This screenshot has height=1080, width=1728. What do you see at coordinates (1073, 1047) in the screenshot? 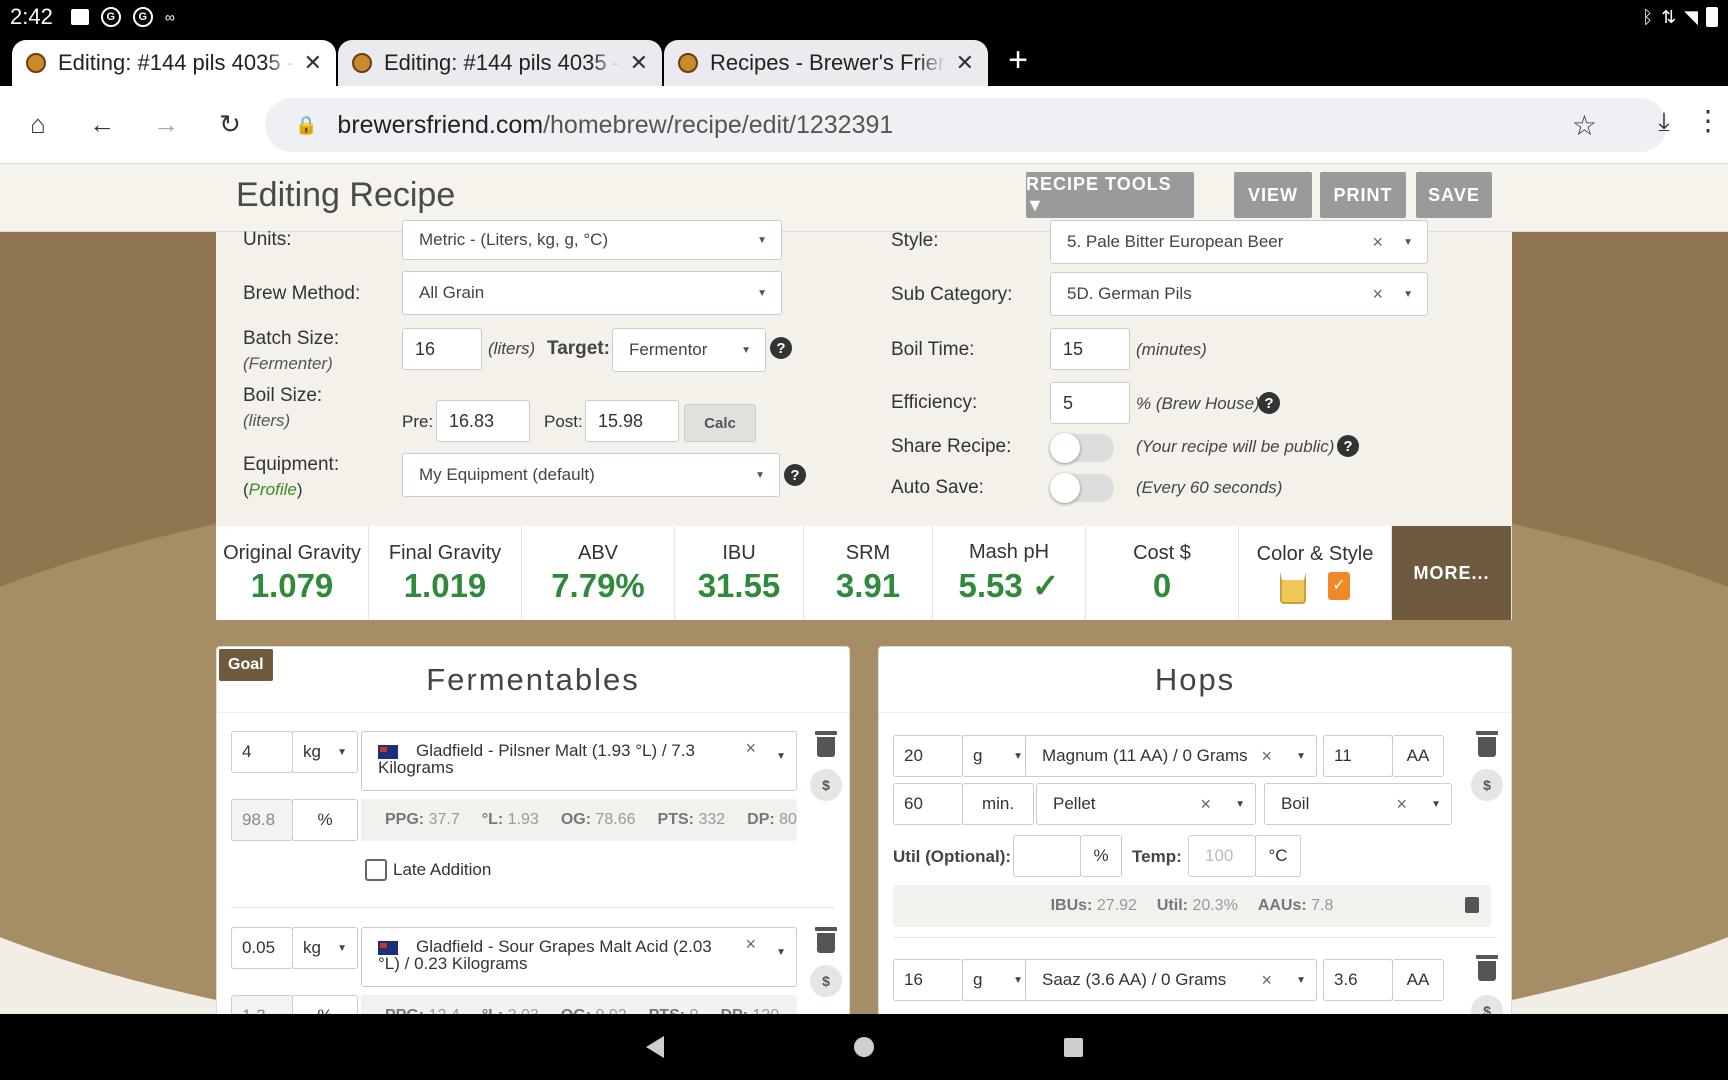
I see `nav-recents-icon` at bounding box center [1073, 1047].